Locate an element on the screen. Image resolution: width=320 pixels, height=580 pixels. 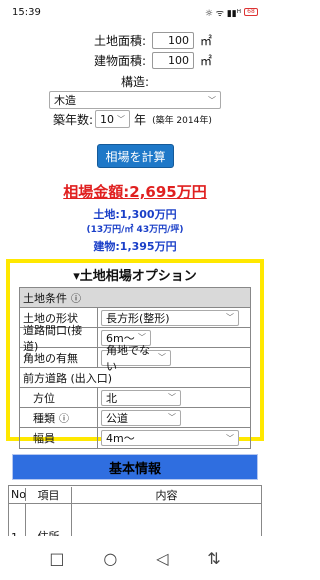
header-content: 内容 is located at coordinates (166, 495).